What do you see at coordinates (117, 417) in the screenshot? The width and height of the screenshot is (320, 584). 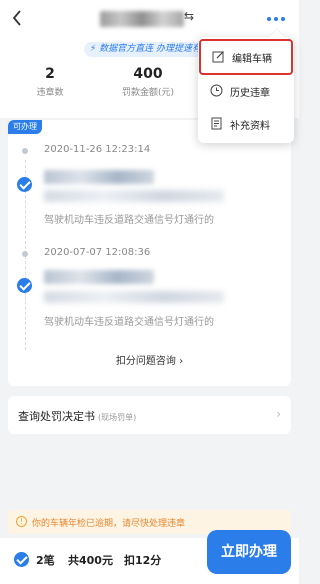 I see `penalty-decision-sub: (现场罚单)` at bounding box center [117, 417].